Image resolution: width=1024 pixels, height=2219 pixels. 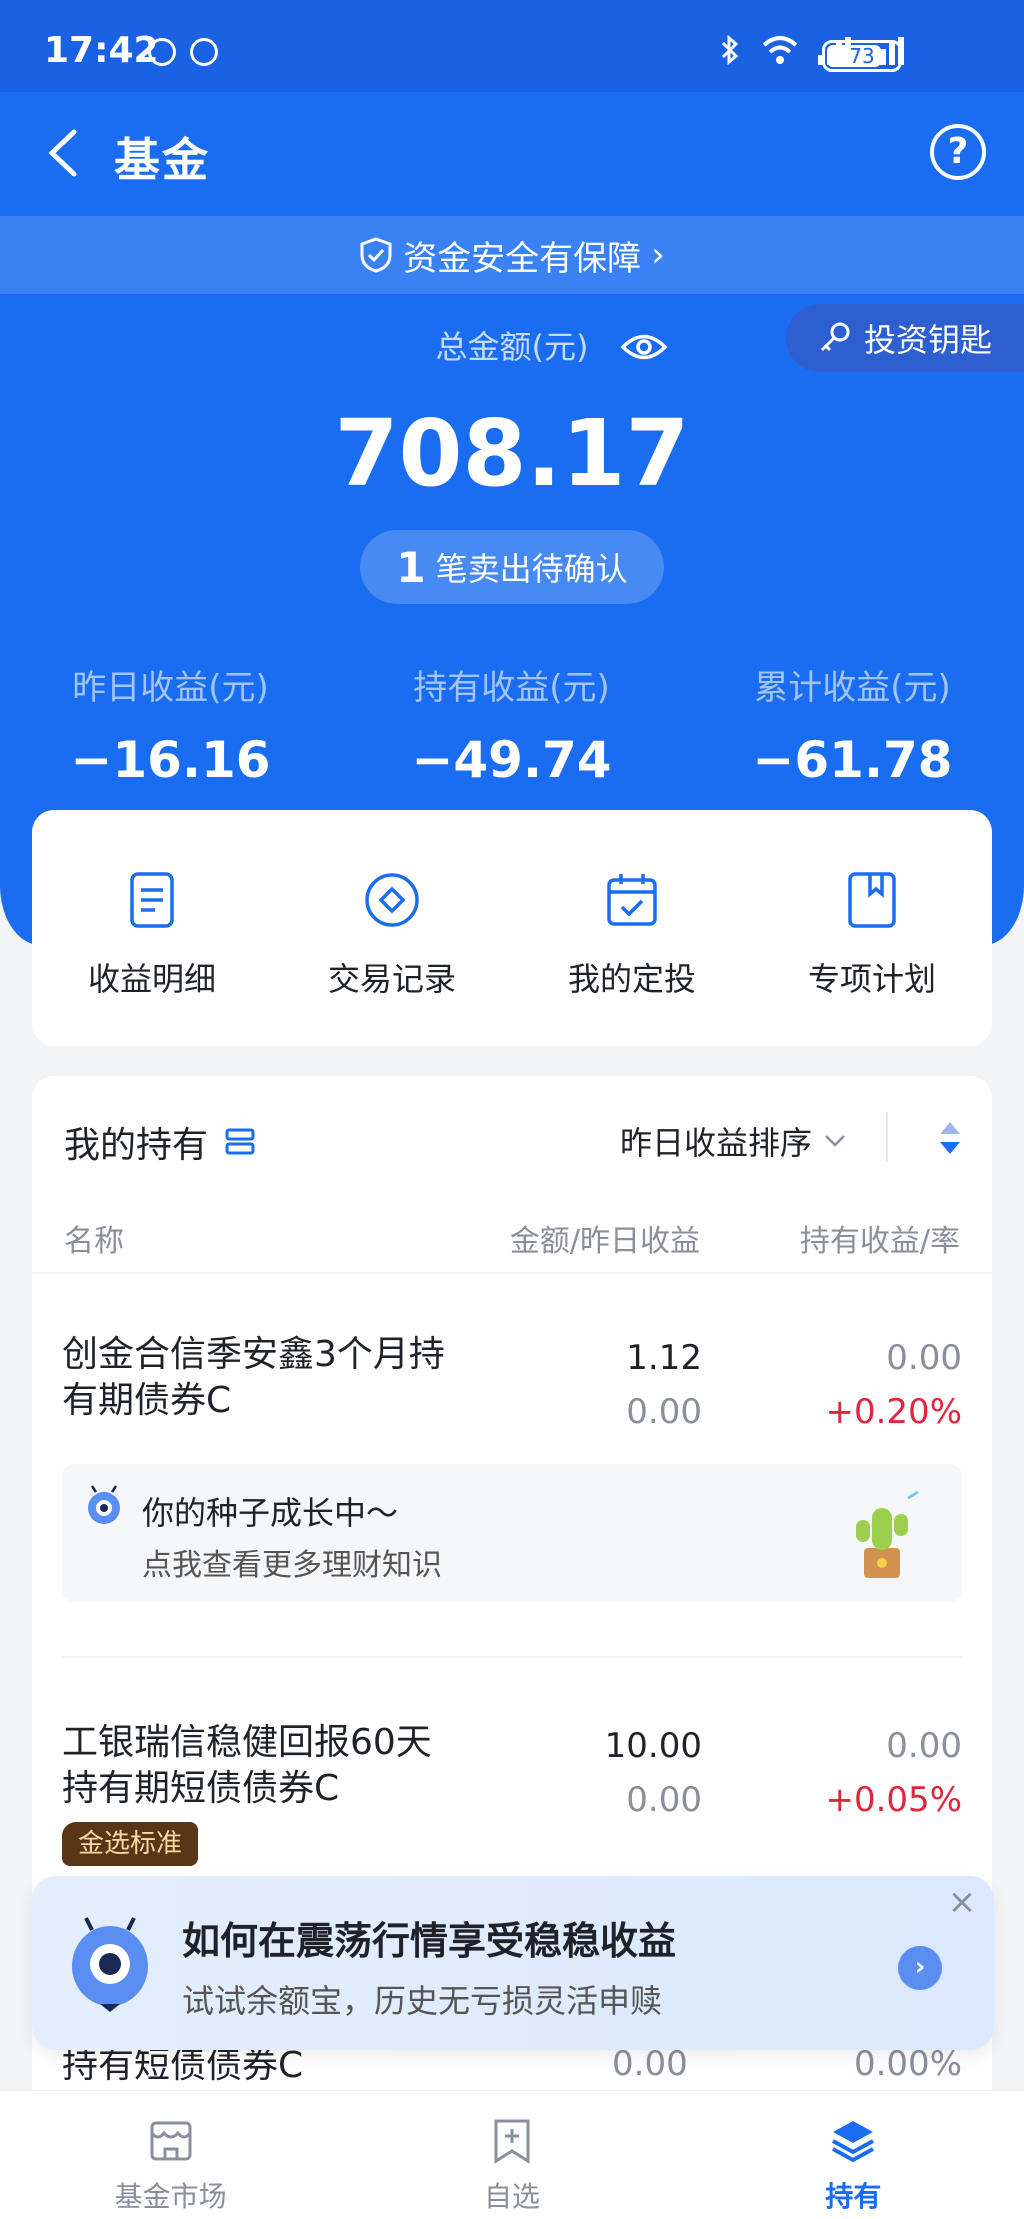 What do you see at coordinates (907, 2064) in the screenshot?
I see `partial-fund-profit: 0.00%` at bounding box center [907, 2064].